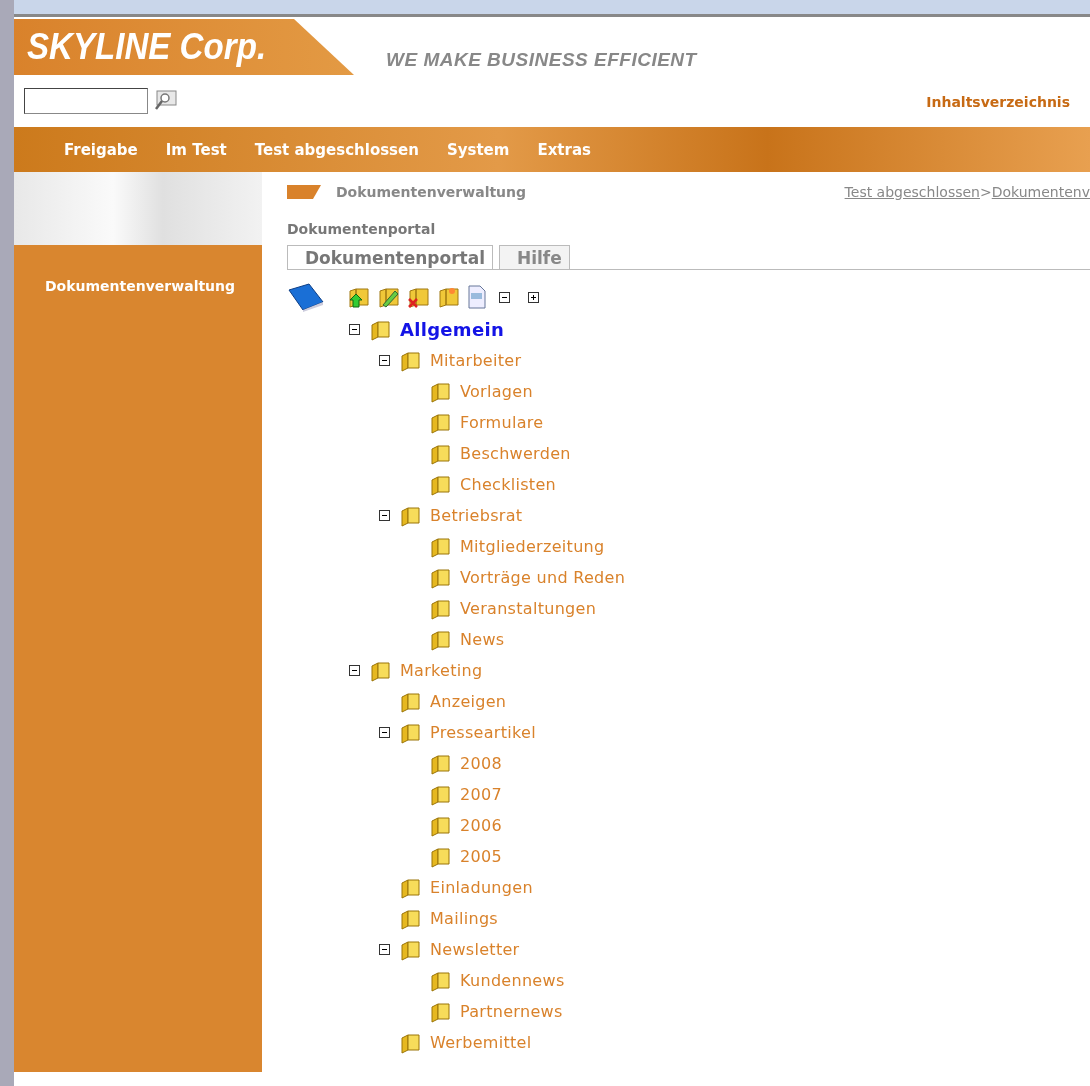 The image size is (1090, 1086). Describe the element at coordinates (998, 101) in the screenshot. I see `toc-link: Inhaltsverzeichnis` at that location.